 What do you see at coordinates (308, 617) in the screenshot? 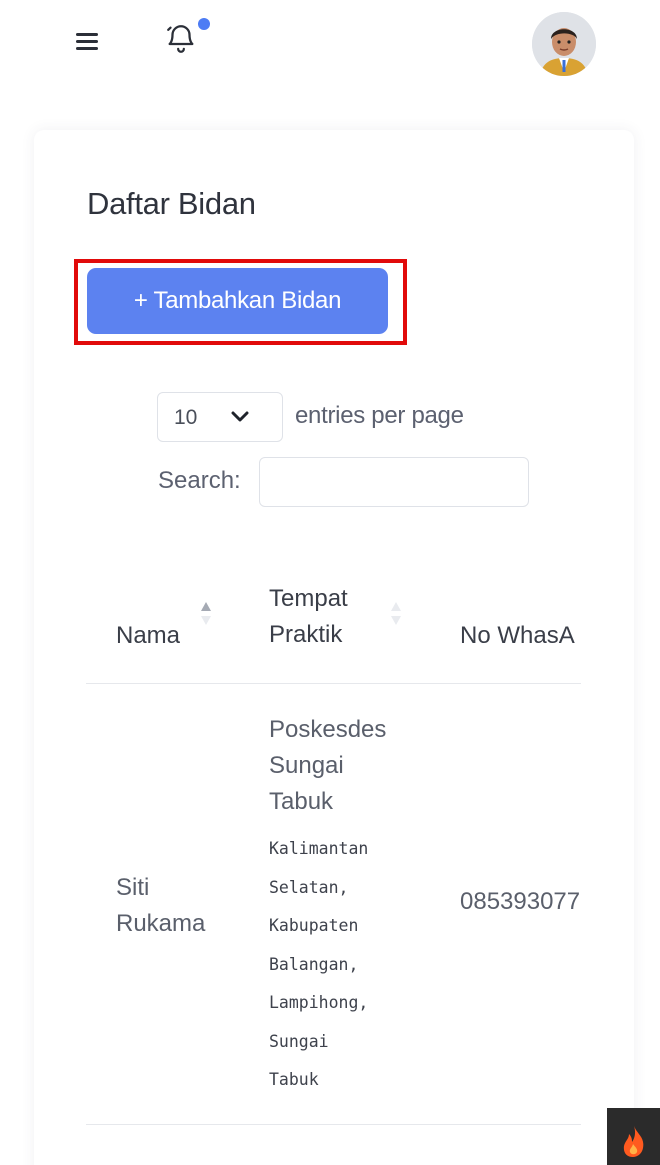
I see `column-header-tempat-praktik: Tempat Praktik` at bounding box center [308, 617].